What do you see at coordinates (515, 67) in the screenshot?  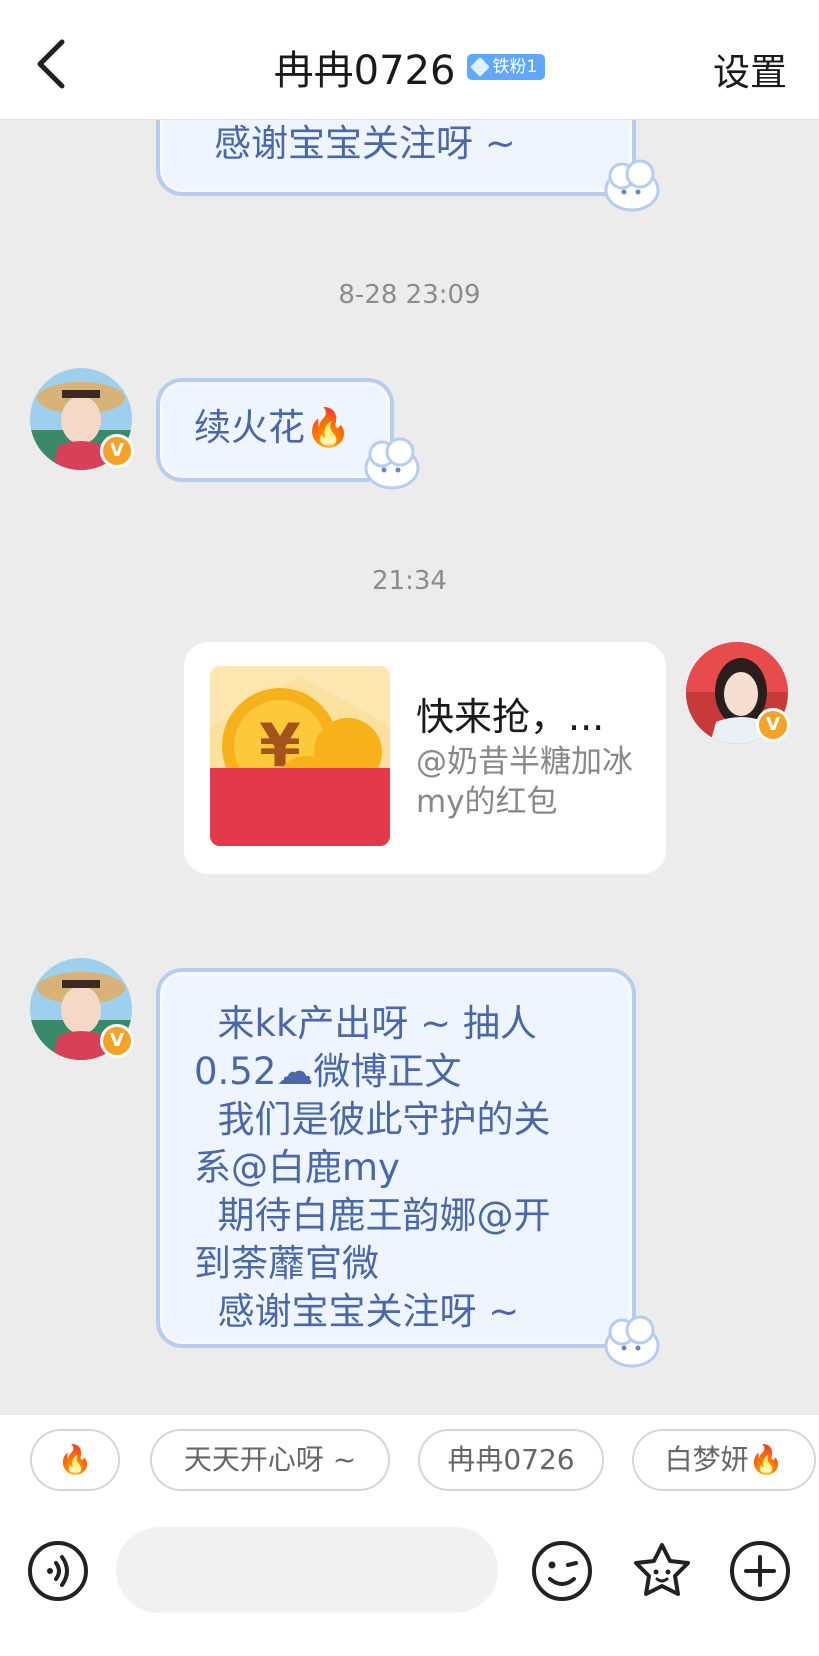 I see `fan-badge-label: 铁粉1` at bounding box center [515, 67].